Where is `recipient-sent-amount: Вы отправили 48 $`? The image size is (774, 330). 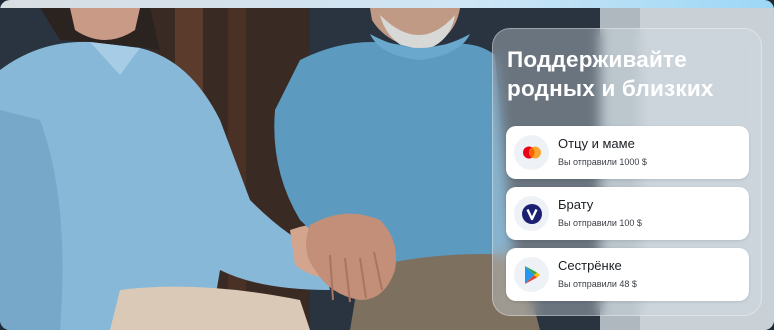
recipient-sent-amount: Вы отправили 48 $ is located at coordinates (597, 284).